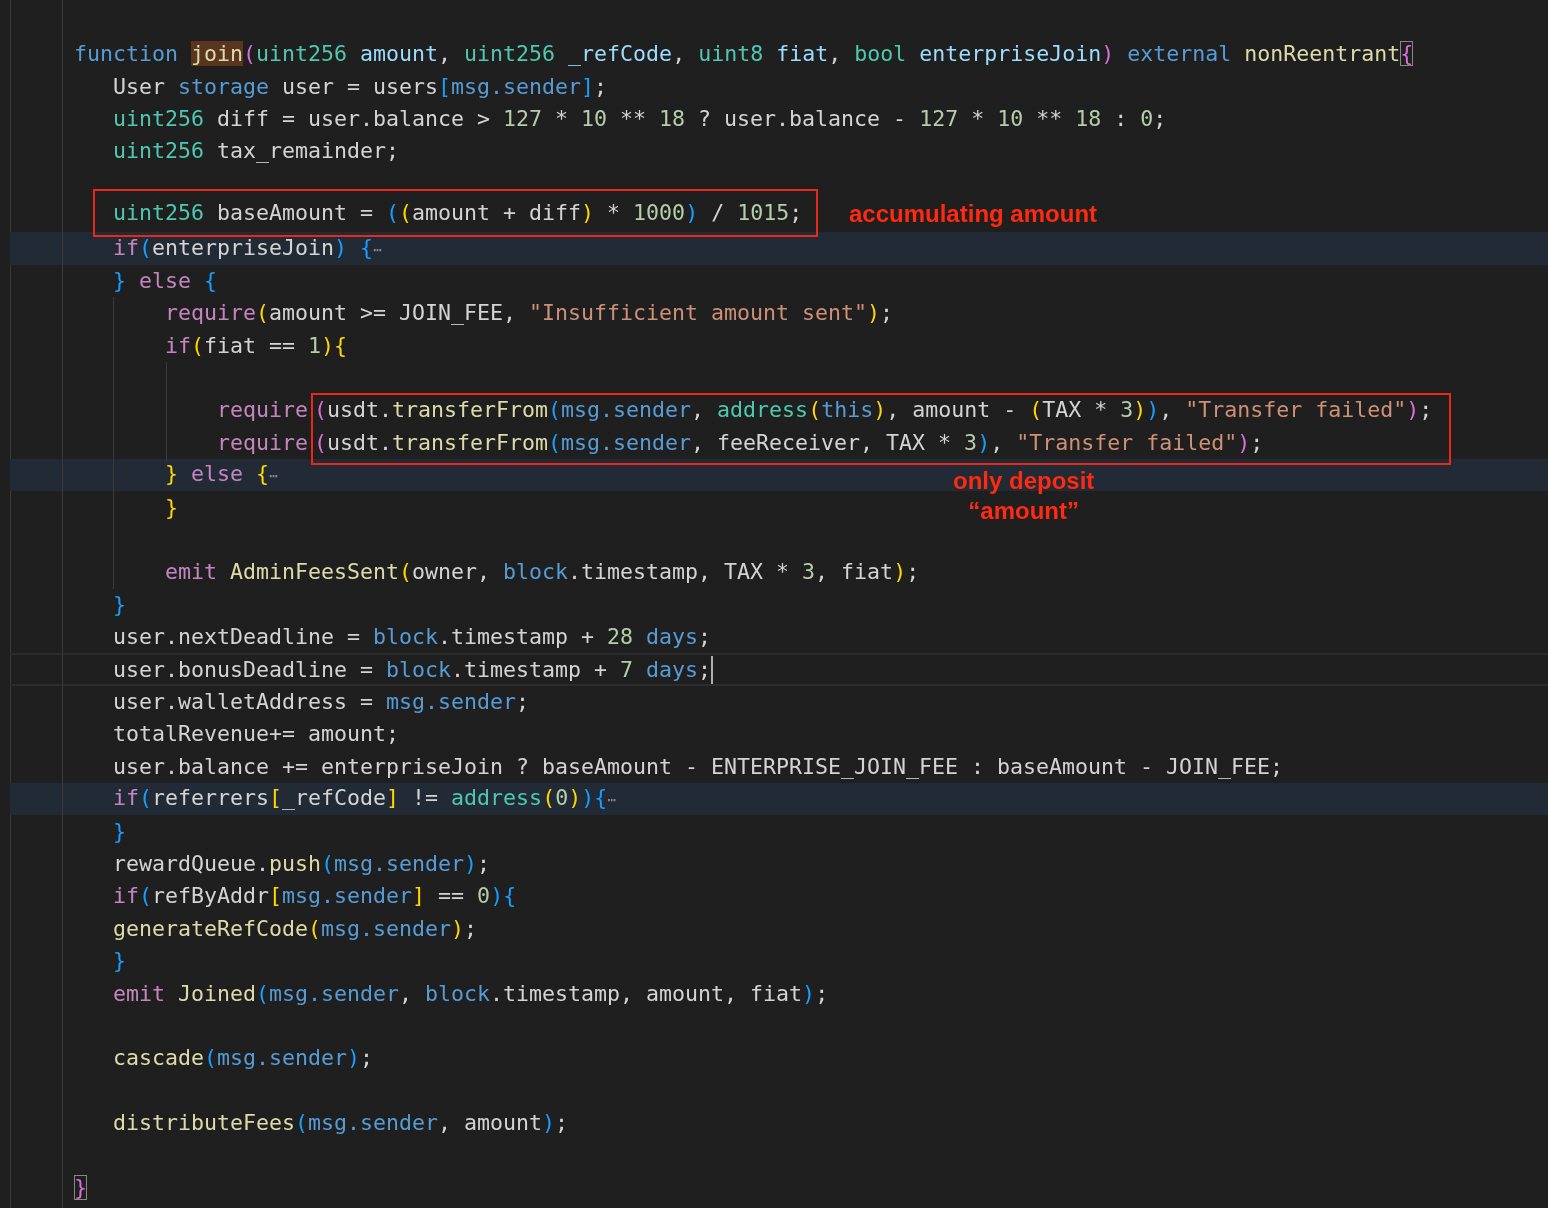 This screenshot has height=1208, width=1548. What do you see at coordinates (744, 54) in the screenshot?
I see `code-line: function join(uint256 amount, uint256 _refCode, uint8 fiat, bool enterpriseJoin) external nonReentrant{` at bounding box center [744, 54].